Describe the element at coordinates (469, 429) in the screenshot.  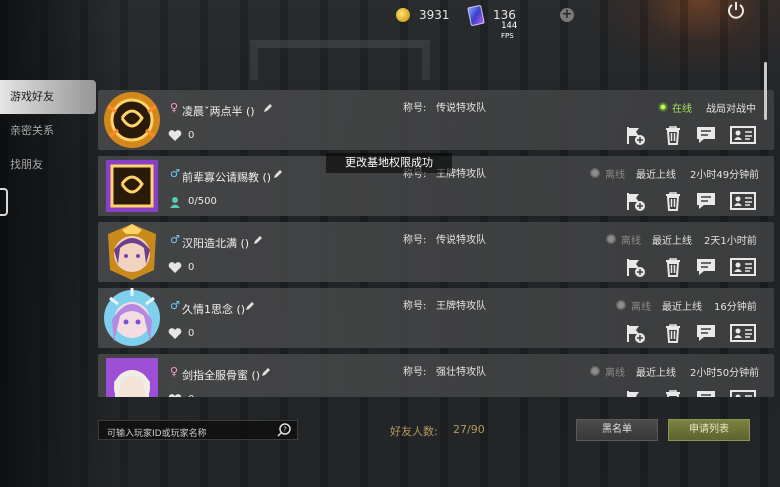
I see `friend-count: 27/90` at that location.